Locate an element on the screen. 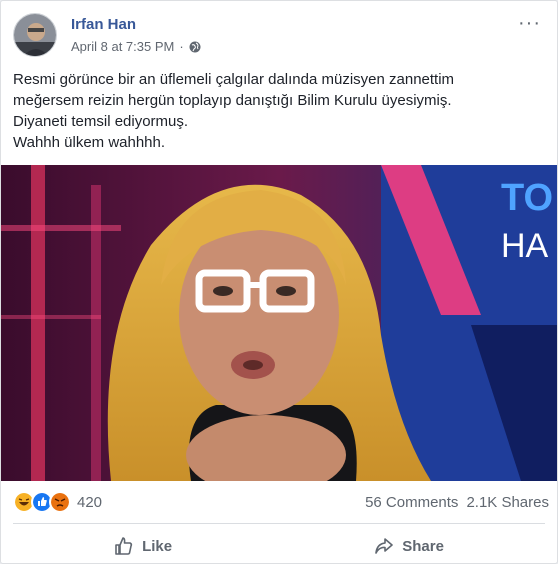 The image size is (558, 564). author-avatar is located at coordinates (35, 35).